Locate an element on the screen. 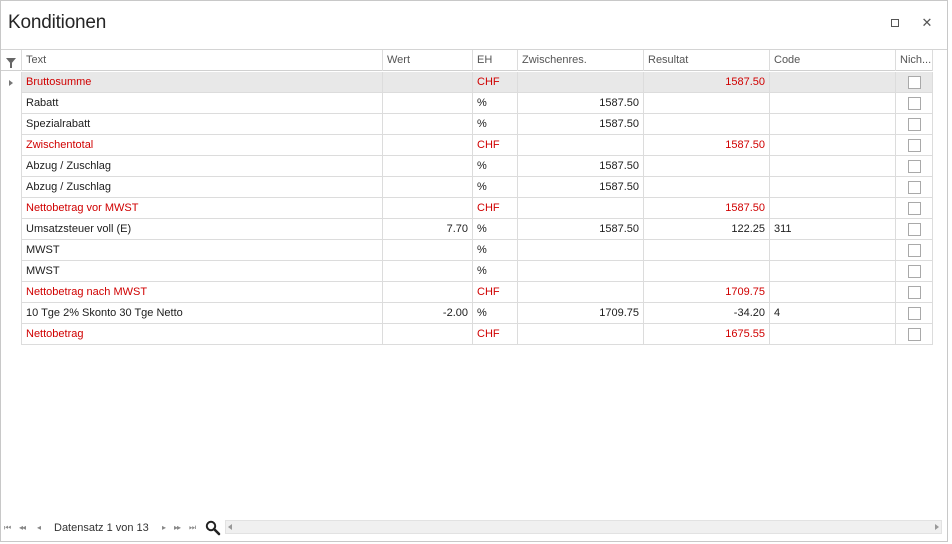  search-button is located at coordinates (213, 528).